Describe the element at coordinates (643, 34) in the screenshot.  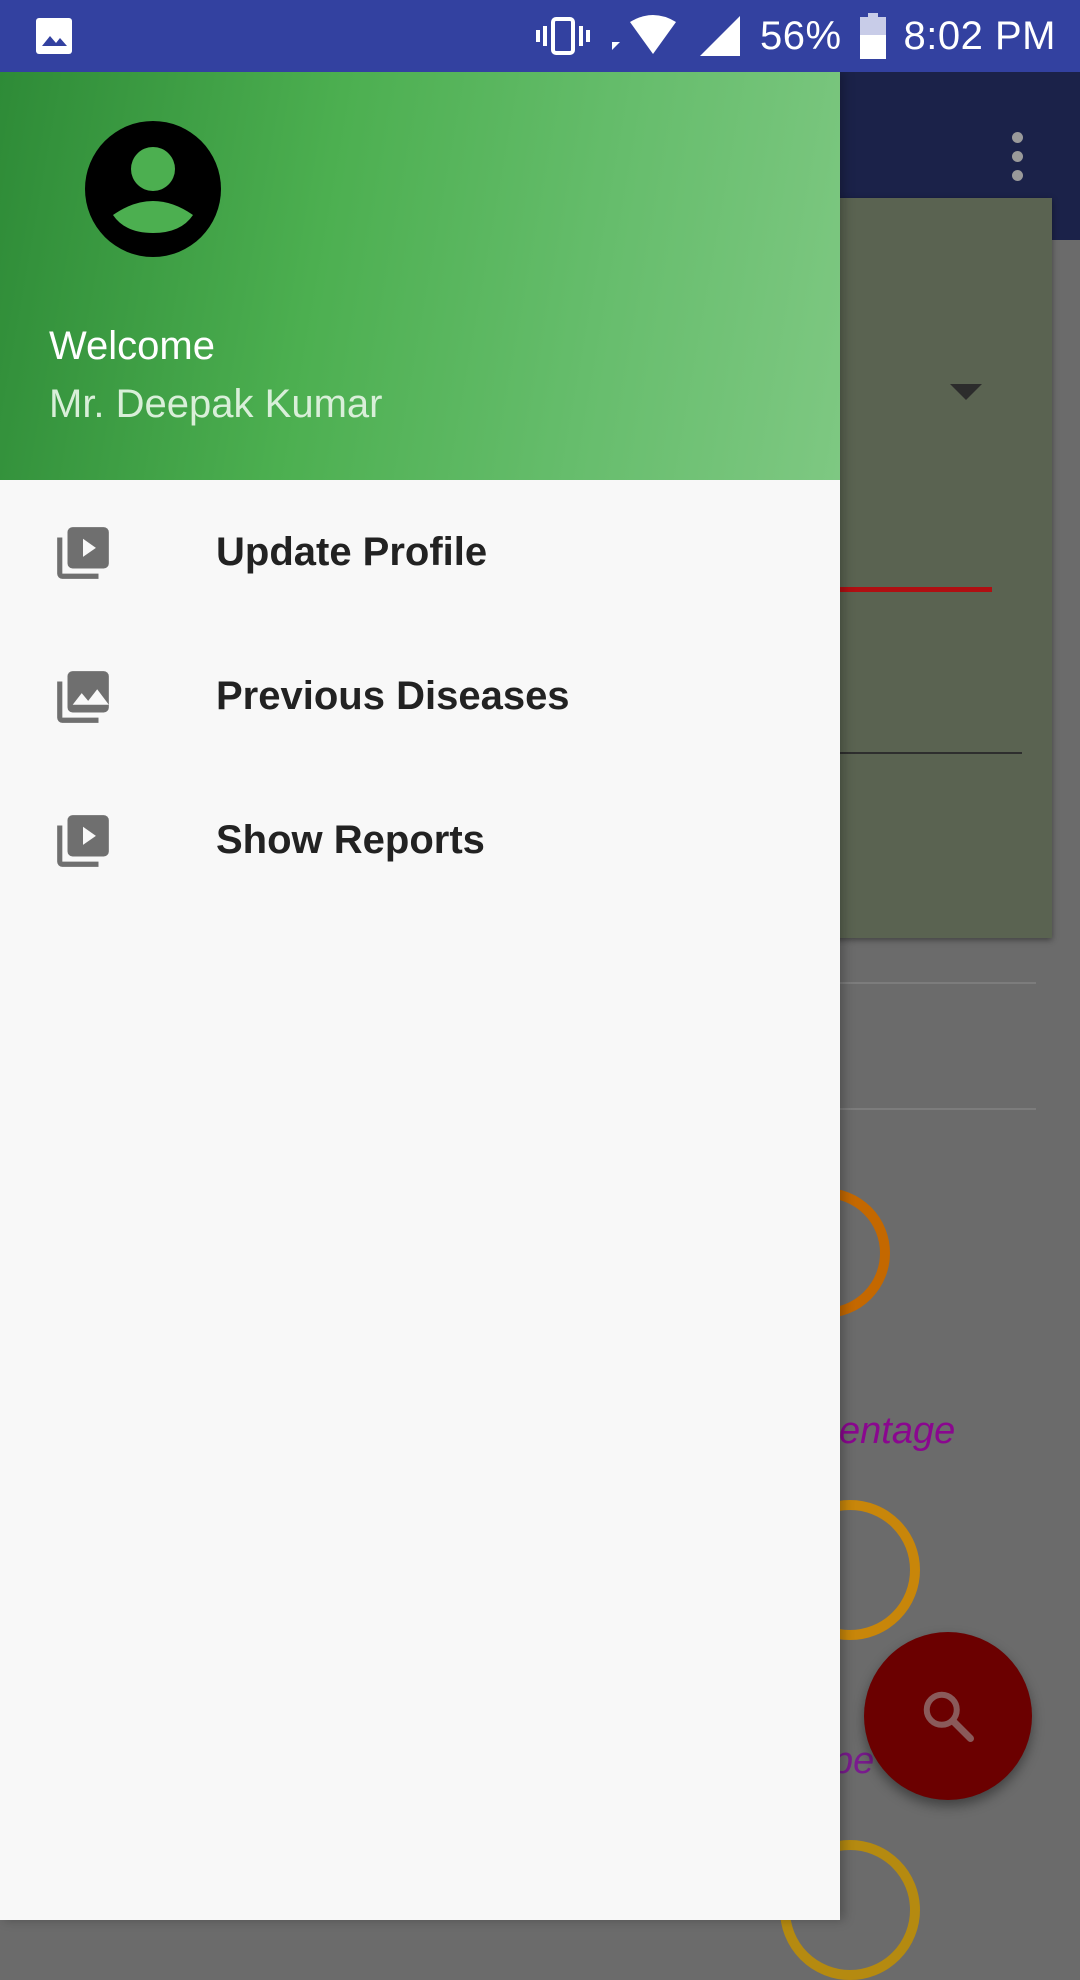
I see `wifi-icon` at that location.